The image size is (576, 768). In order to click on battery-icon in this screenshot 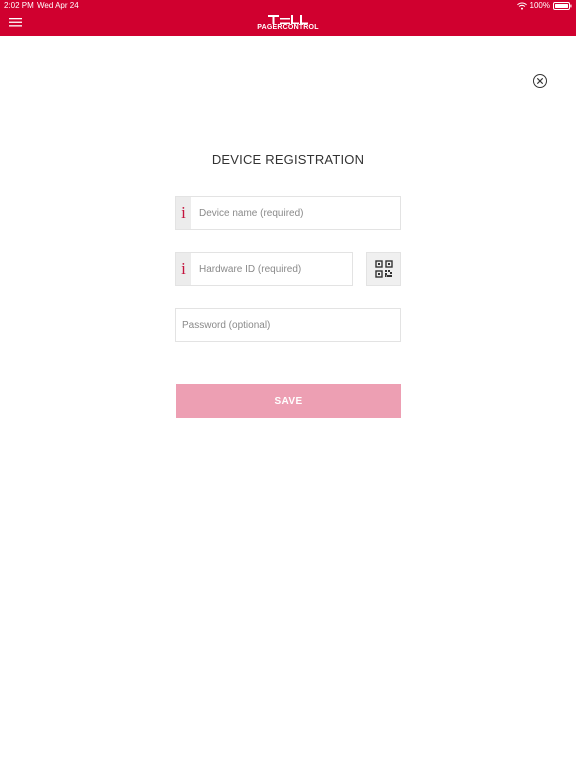, I will do `click(562, 6)`.